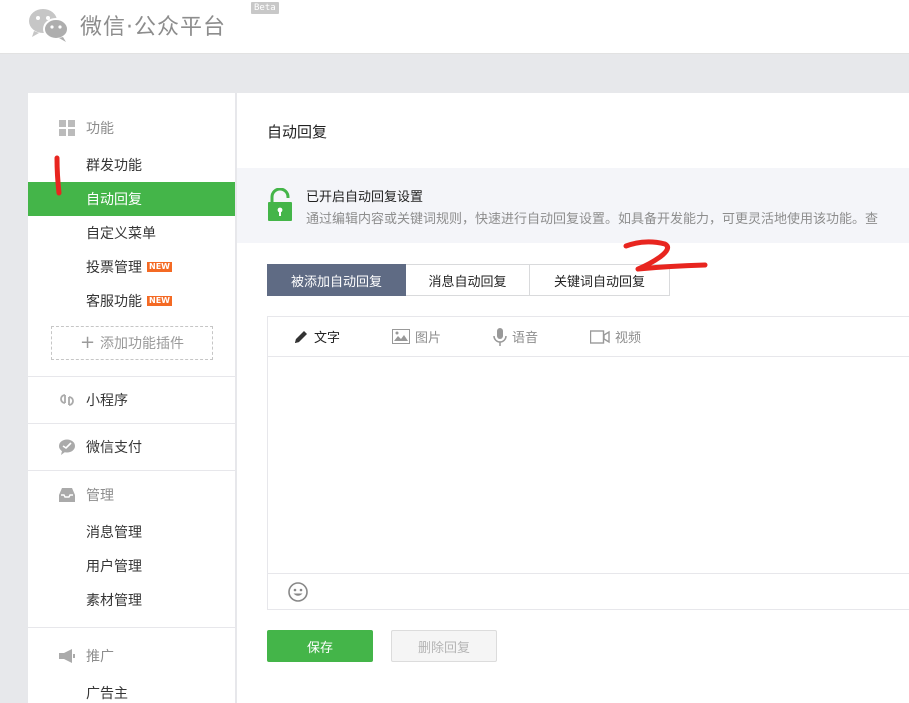  What do you see at coordinates (320, 646) in the screenshot?
I see `save-button: 保存` at bounding box center [320, 646].